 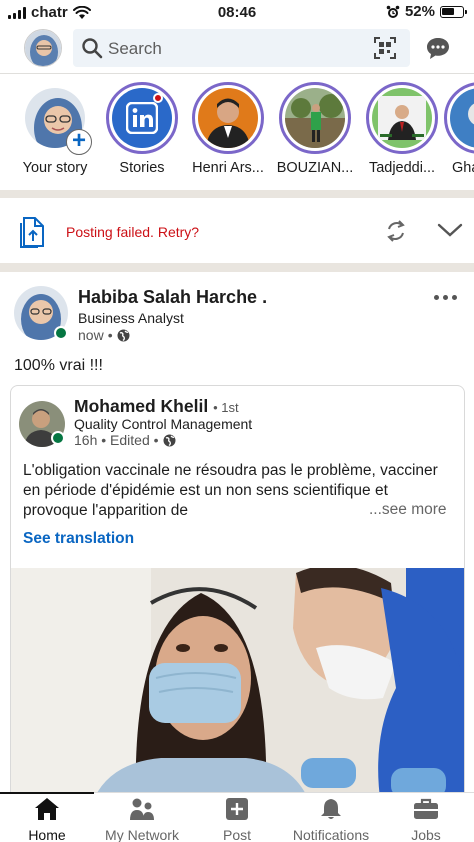 I want to click on see-translation-link: See translation, so click(x=78, y=539).